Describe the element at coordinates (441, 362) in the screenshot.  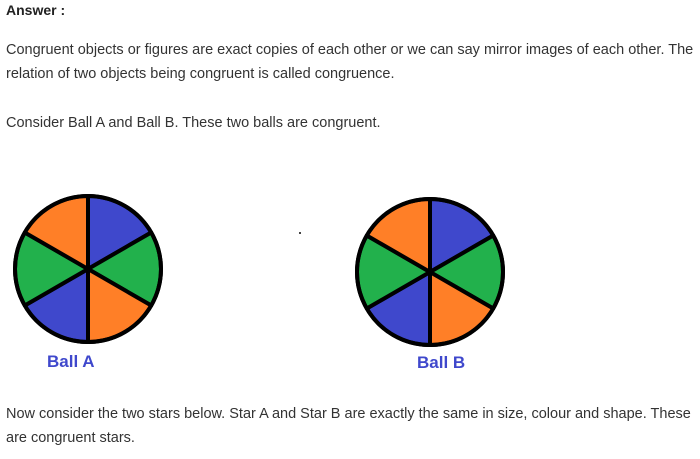
I see `ball-b-label: Ball B` at that location.